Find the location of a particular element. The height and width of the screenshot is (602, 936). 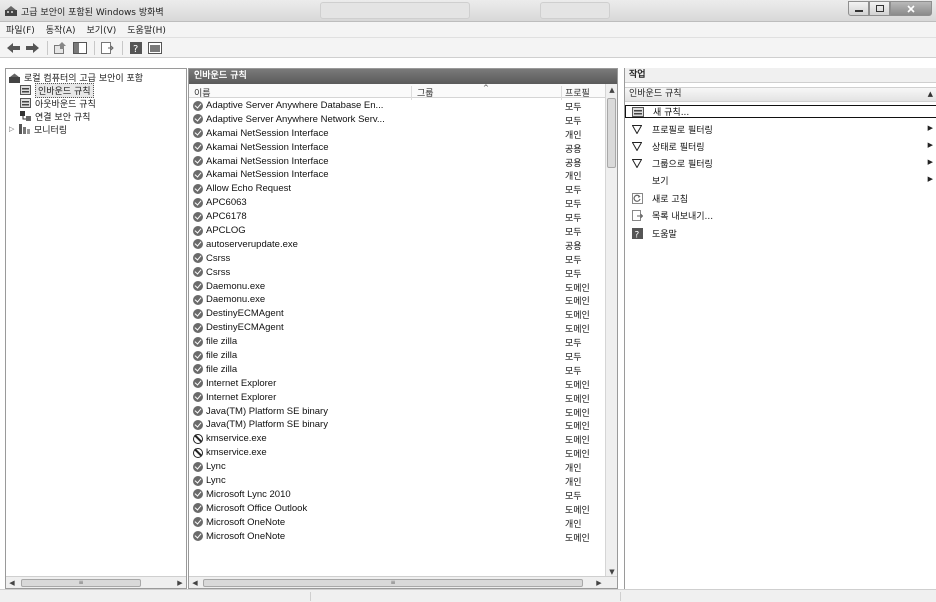

collapse-caret-icon: ▲ is located at coordinates (930, 94).